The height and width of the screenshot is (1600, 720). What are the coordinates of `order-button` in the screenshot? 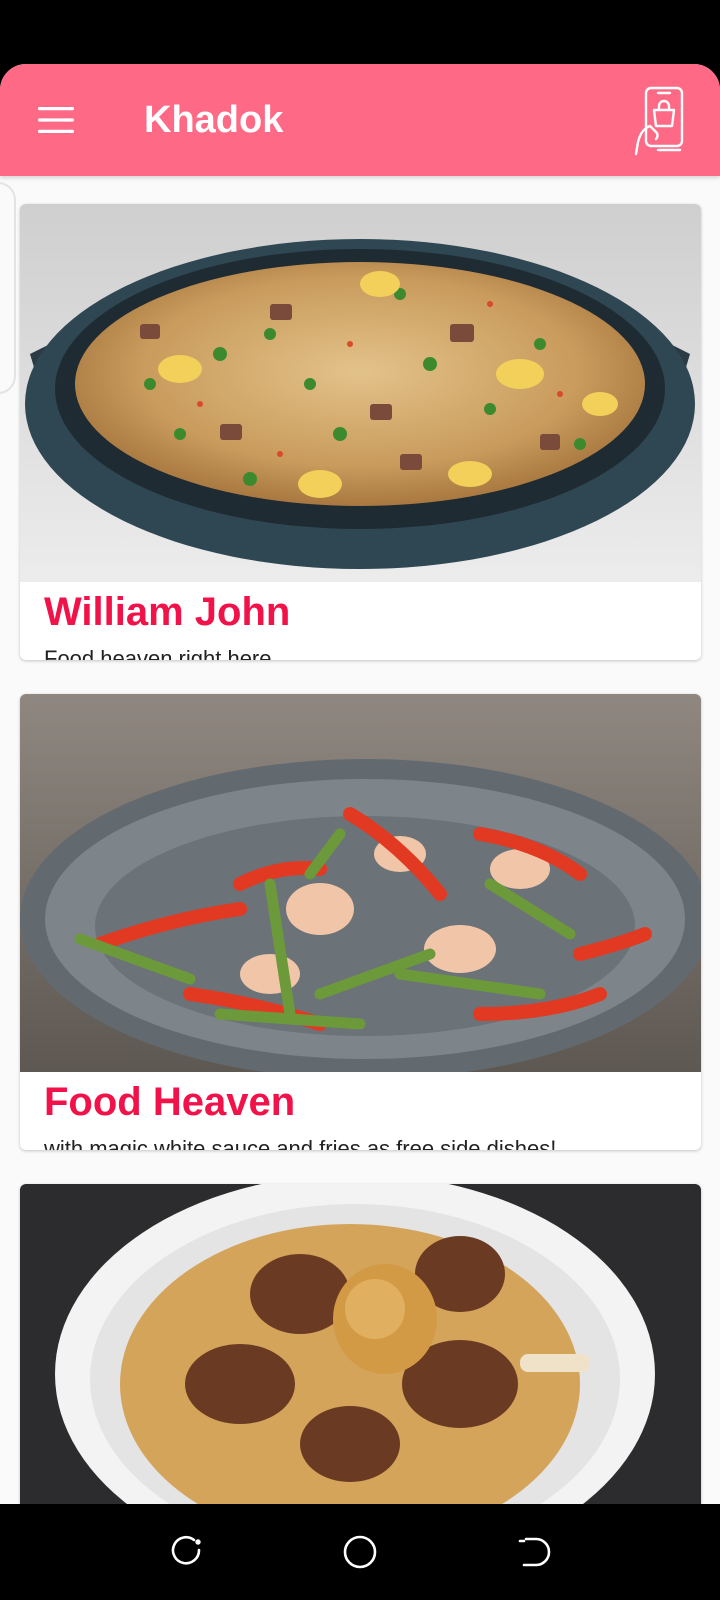 It's located at (662, 120).